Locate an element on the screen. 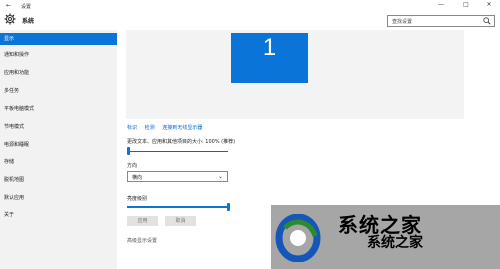  scale-slider-thumb is located at coordinates (128, 151).